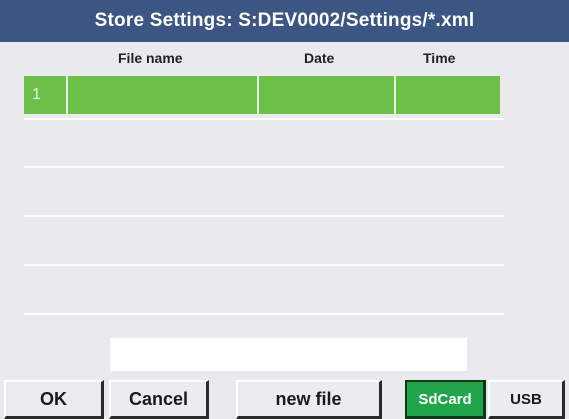 The width and height of the screenshot is (569, 419). I want to click on new-file-button: new file, so click(309, 399).